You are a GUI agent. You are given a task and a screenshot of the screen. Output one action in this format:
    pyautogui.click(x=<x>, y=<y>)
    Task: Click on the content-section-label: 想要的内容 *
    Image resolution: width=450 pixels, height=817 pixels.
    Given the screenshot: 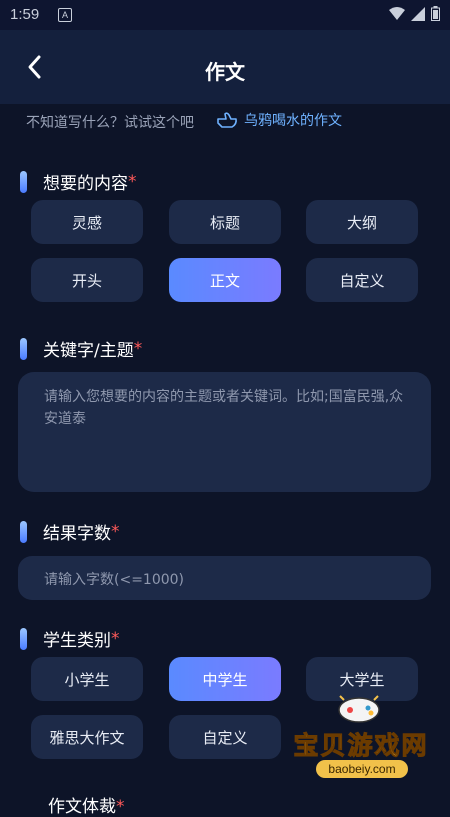 What is the action you would take?
    pyautogui.click(x=78, y=181)
    